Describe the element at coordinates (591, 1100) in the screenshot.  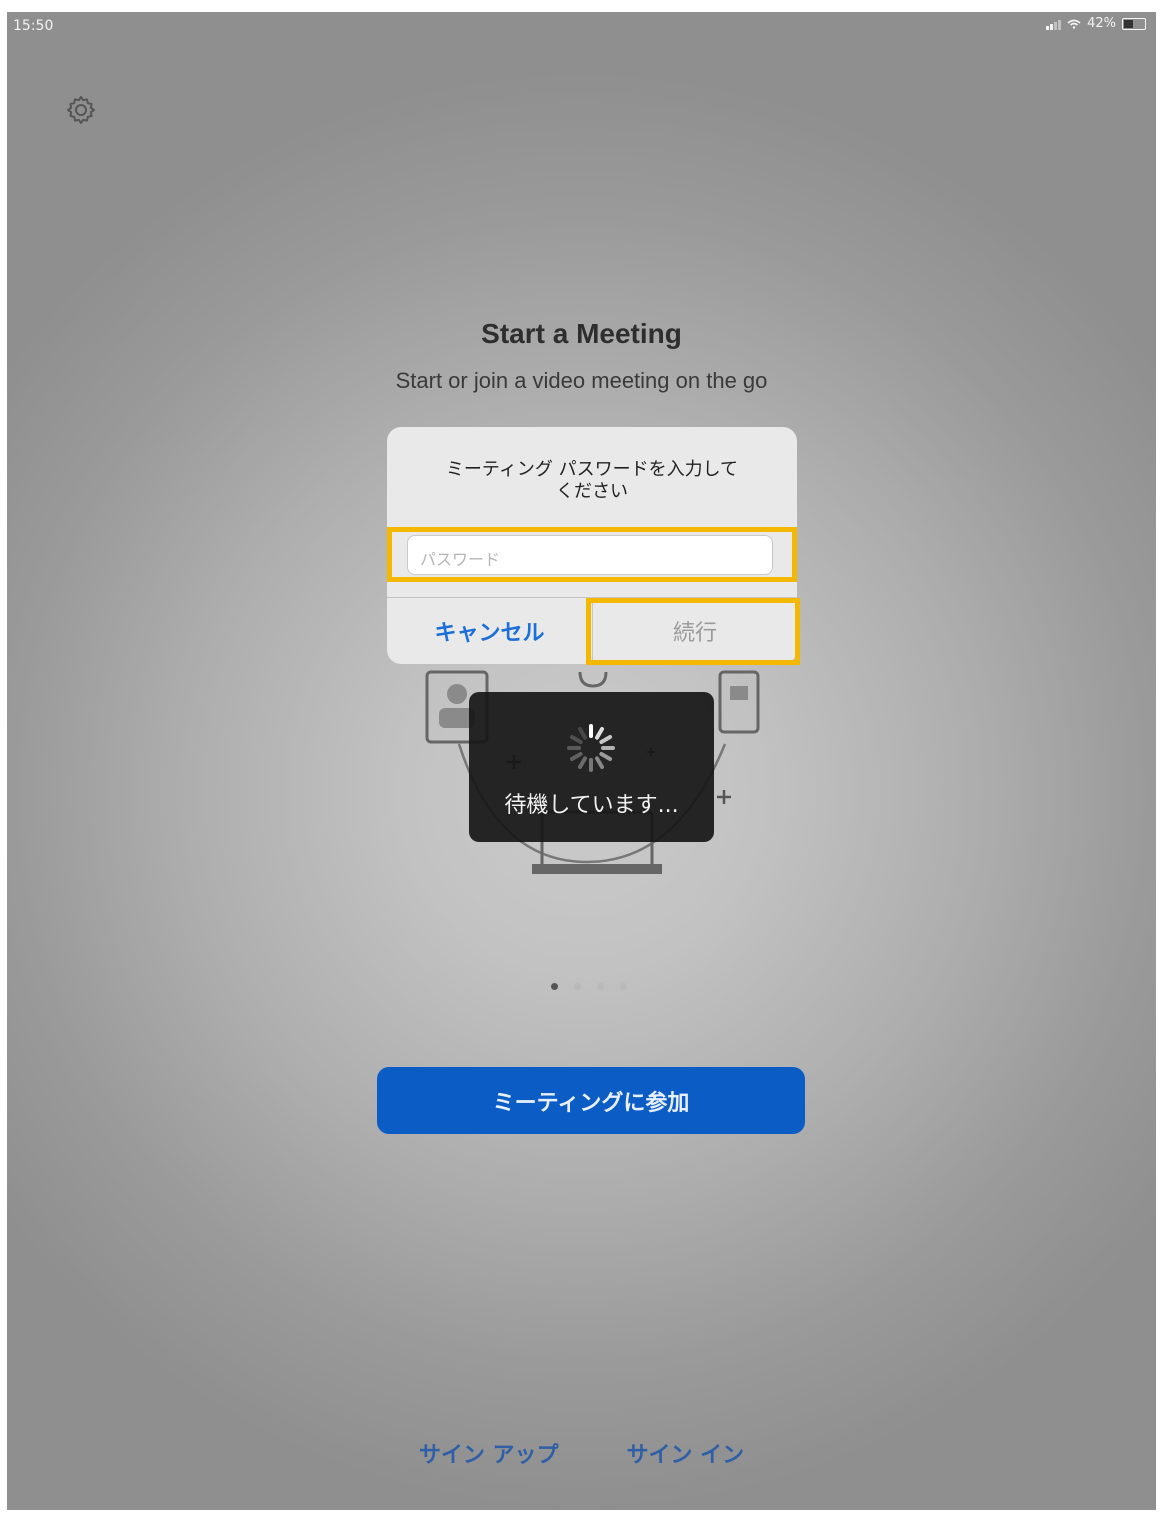
I see `join-meeting-button: ミーティングに参加` at that location.